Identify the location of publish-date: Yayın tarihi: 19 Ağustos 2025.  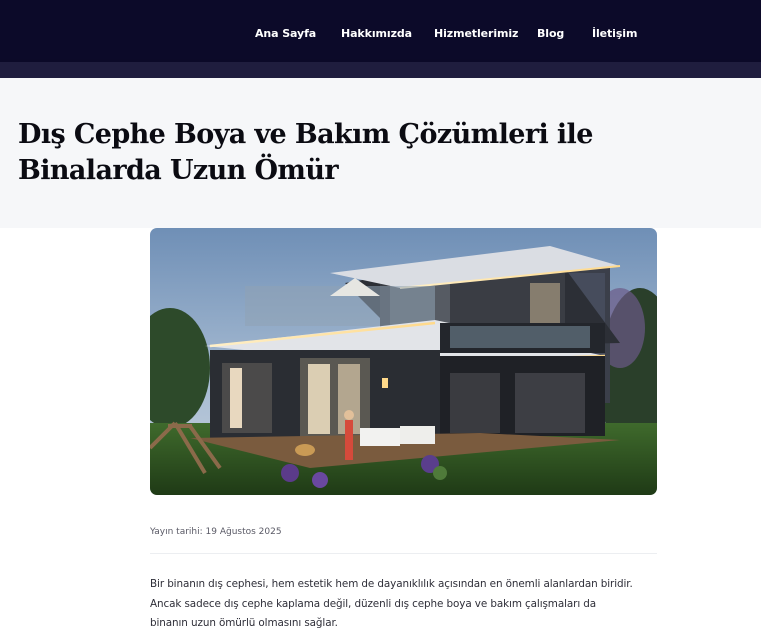
(216, 532).